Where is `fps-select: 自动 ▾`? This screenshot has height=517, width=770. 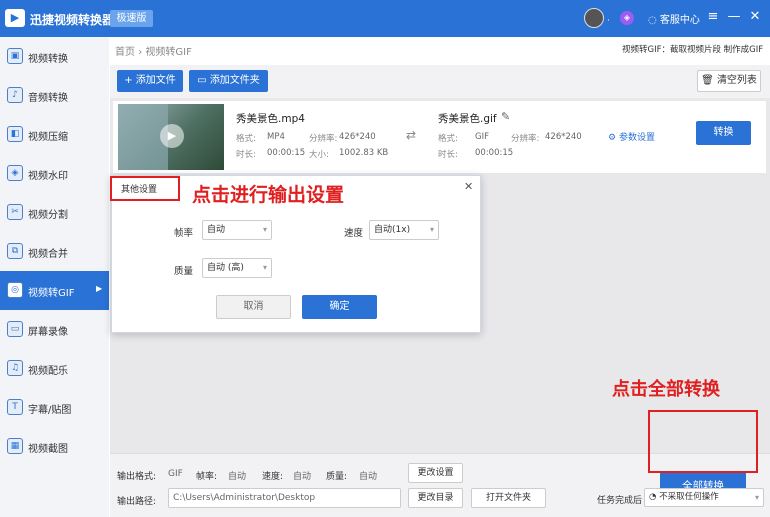 fps-select: 自动 ▾ is located at coordinates (237, 230).